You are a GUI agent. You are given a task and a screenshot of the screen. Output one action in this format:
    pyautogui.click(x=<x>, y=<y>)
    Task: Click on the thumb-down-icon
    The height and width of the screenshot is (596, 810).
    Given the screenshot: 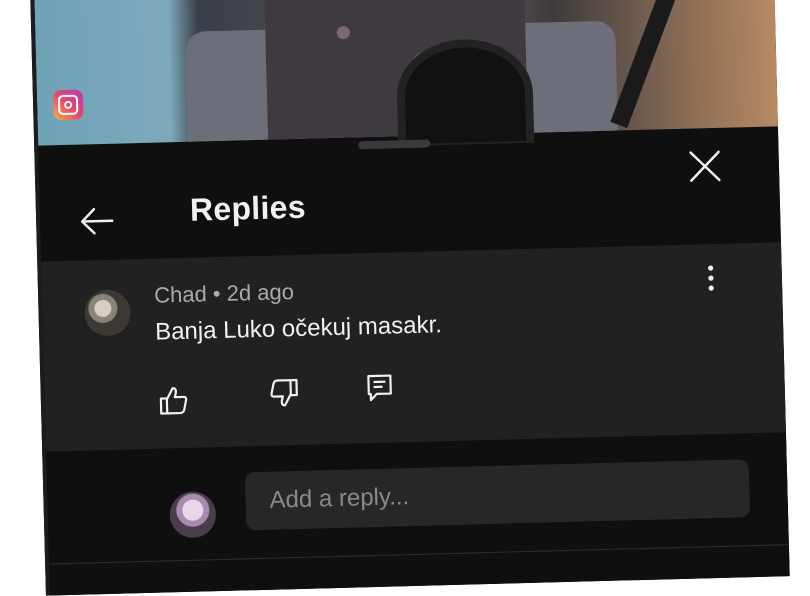 What is the action you would take?
    pyautogui.click(x=283, y=393)
    